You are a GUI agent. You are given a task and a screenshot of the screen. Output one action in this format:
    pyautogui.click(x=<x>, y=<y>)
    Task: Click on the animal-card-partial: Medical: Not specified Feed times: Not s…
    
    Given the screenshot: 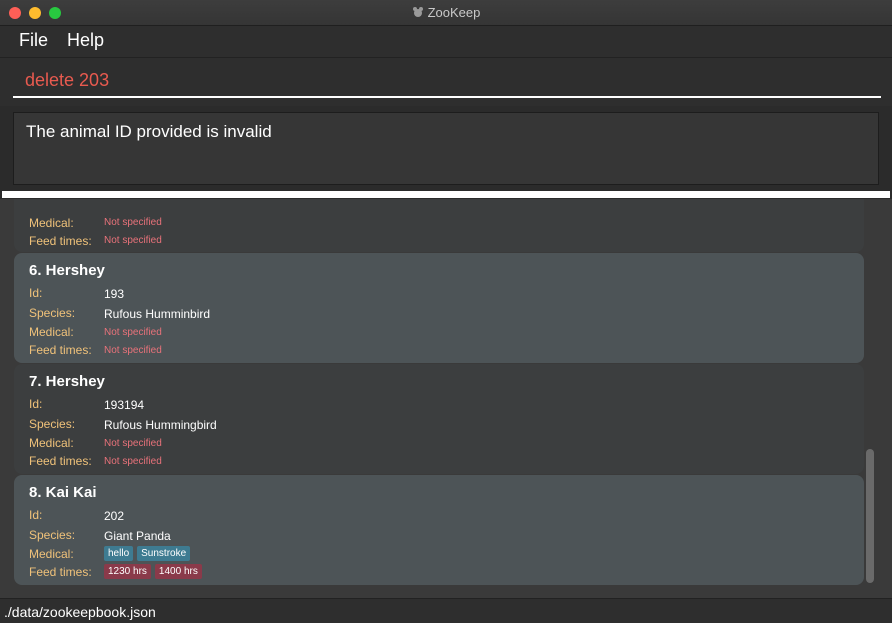 What is the action you would take?
    pyautogui.click(x=439, y=225)
    